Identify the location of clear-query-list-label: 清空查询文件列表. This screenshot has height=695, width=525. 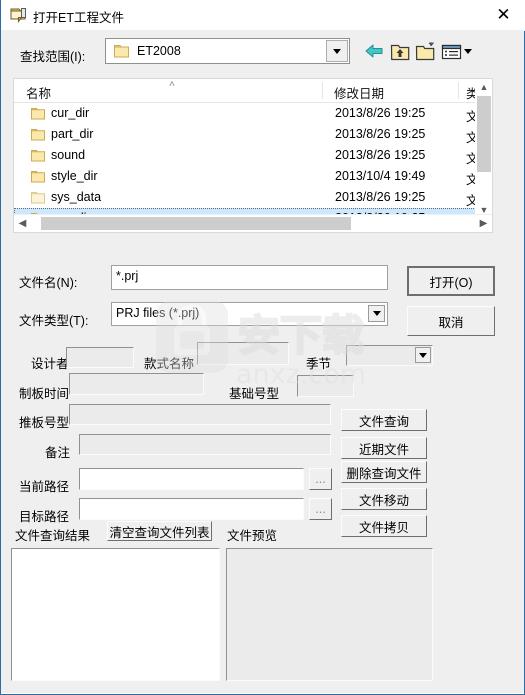
(159, 532).